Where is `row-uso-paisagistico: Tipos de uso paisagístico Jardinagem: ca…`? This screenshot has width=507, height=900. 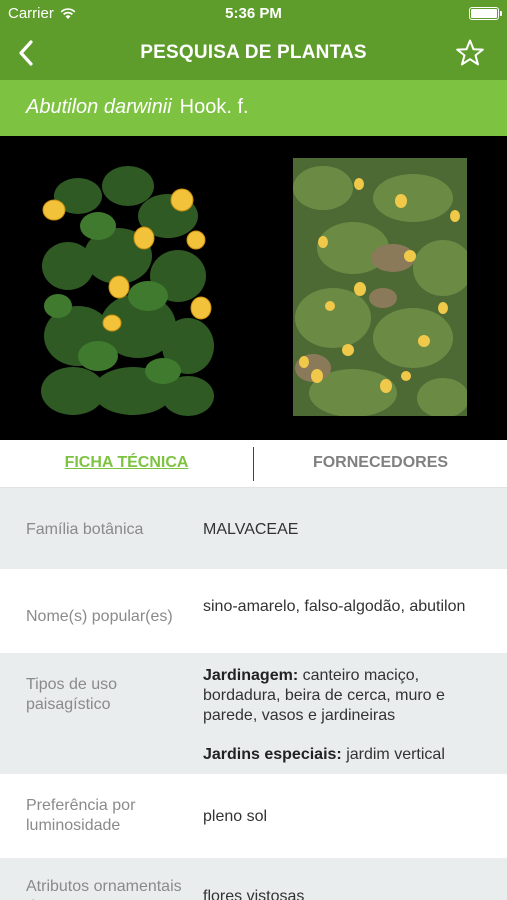 row-uso-paisagistico: Tipos de uso paisagístico Jardinagem: ca… is located at coordinates (253, 714).